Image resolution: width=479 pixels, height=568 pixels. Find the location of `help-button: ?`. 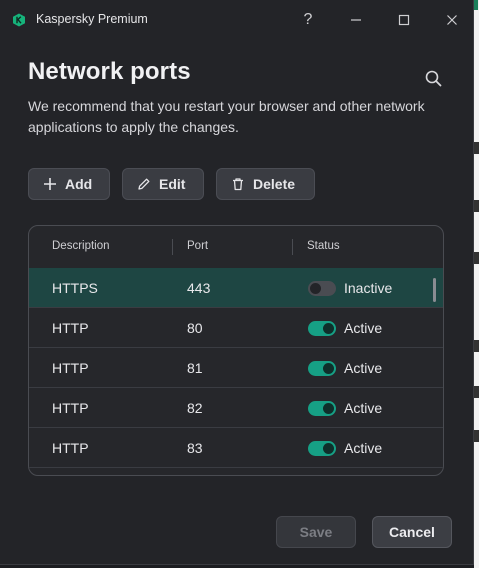

help-button: ? is located at coordinates (308, 20).